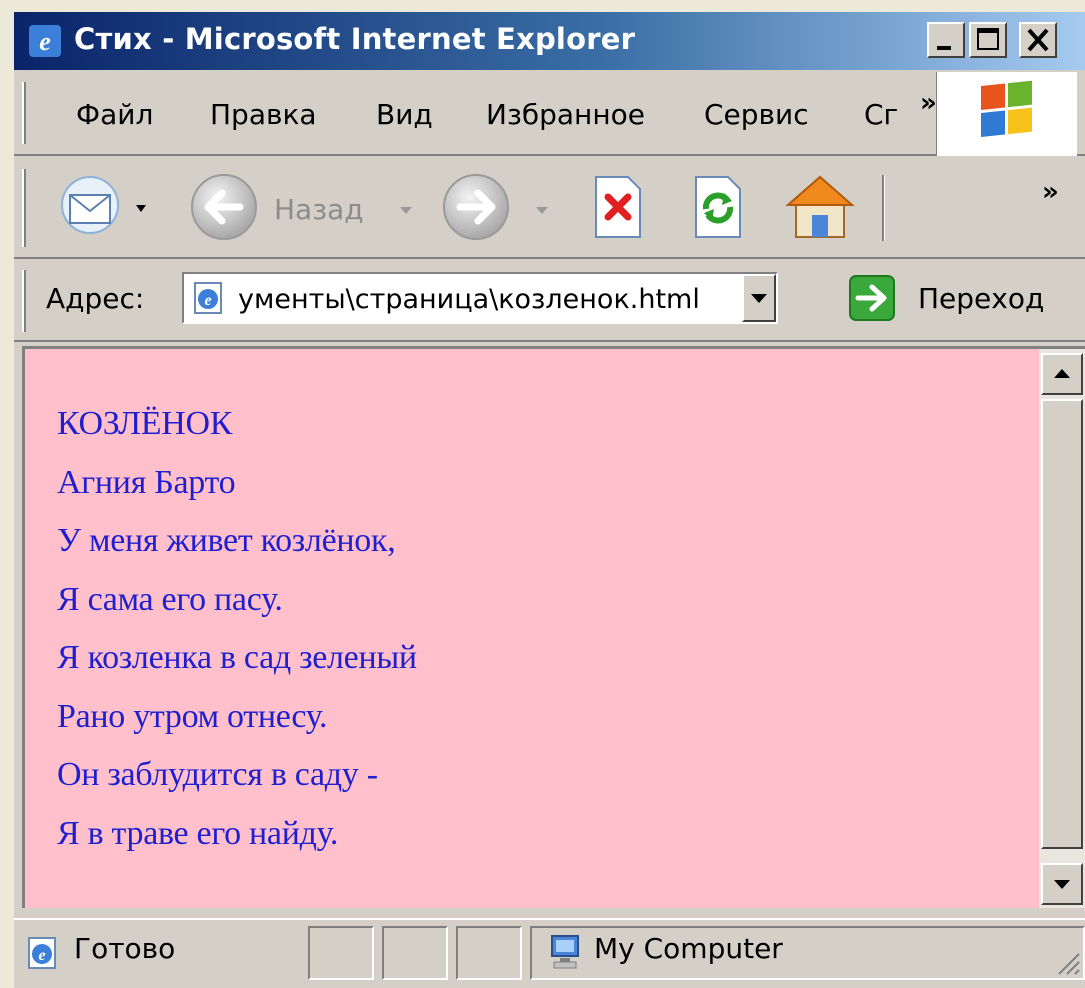 The image size is (1085, 988). What do you see at coordinates (542, 210) in the screenshot?
I see `forward-dropdown-icon` at bounding box center [542, 210].